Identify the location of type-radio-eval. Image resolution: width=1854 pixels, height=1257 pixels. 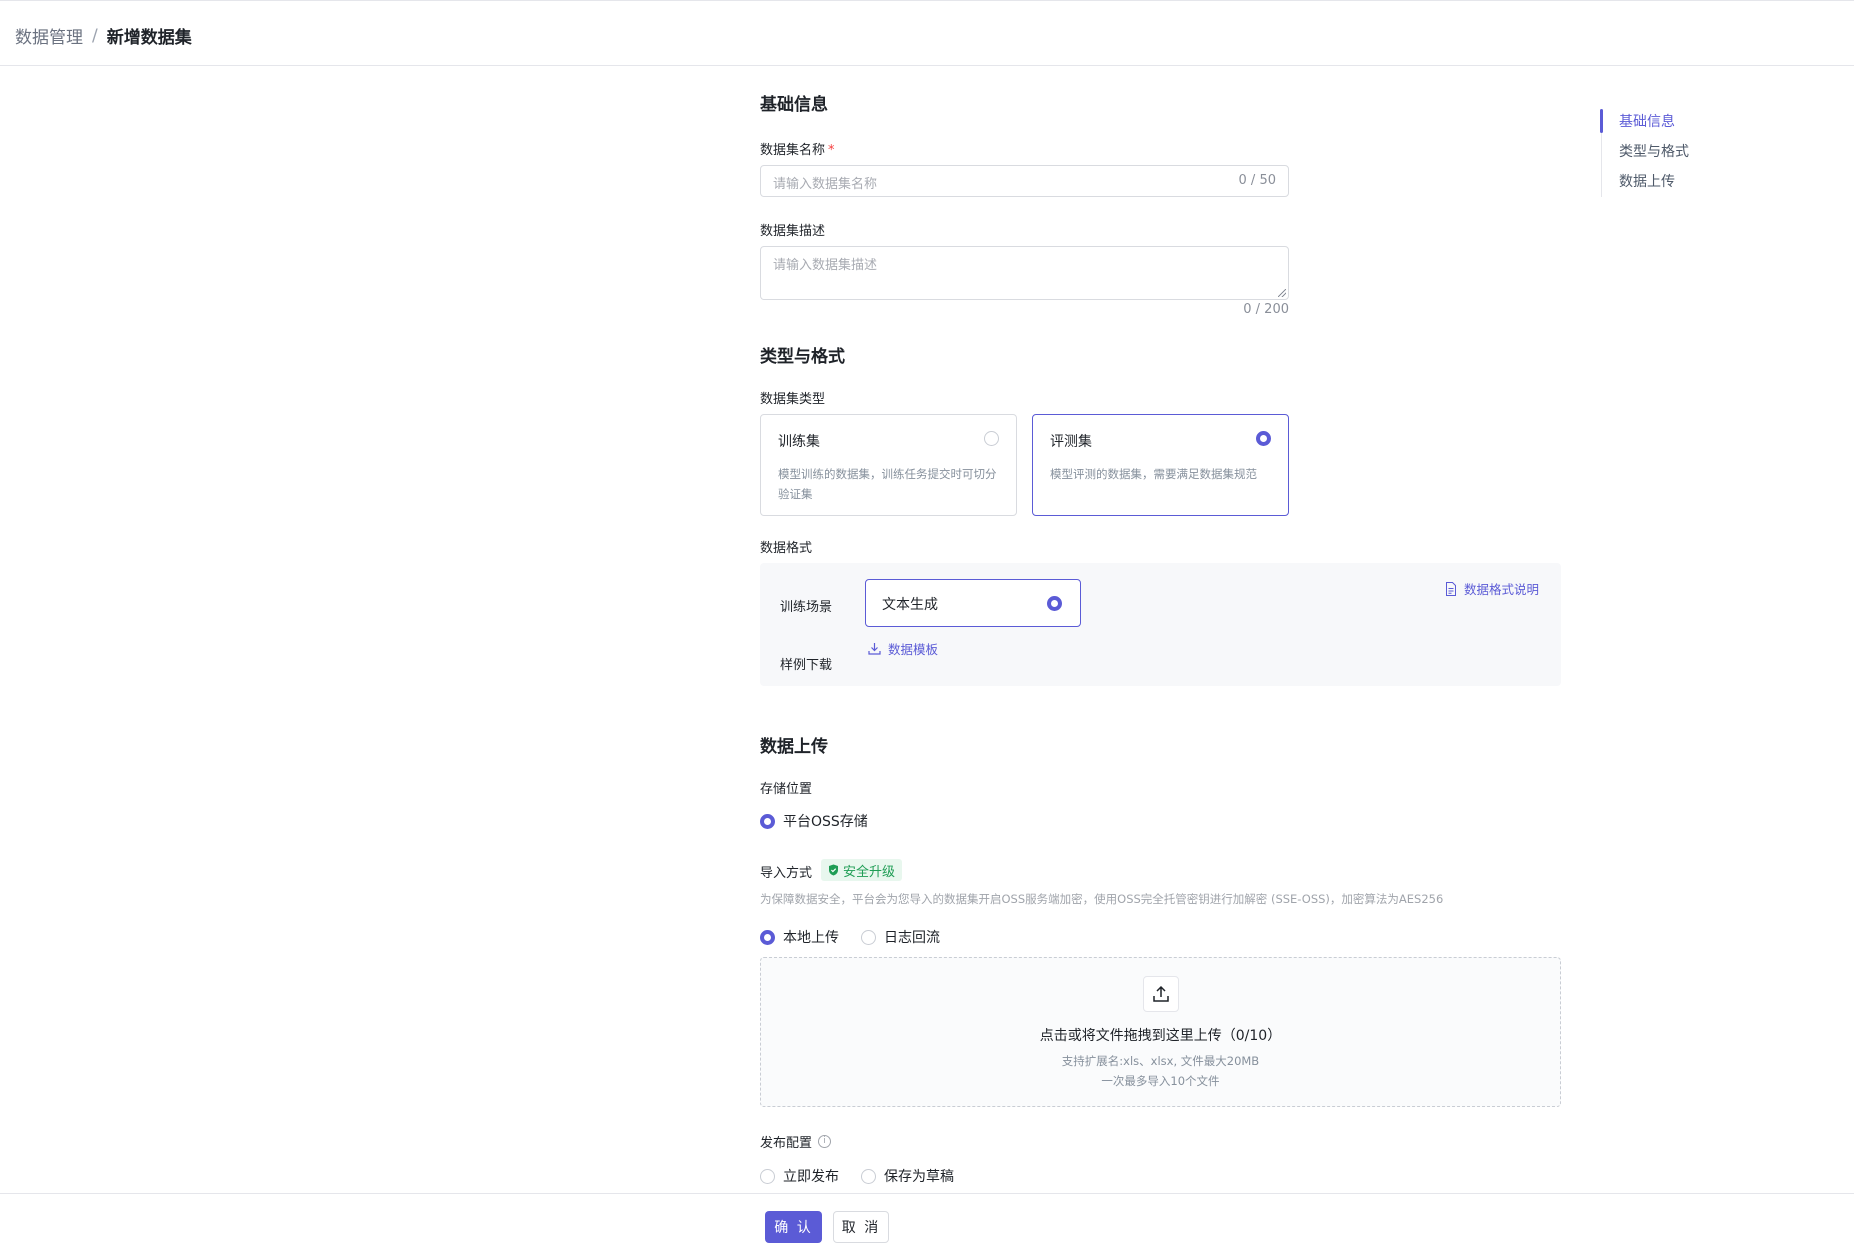
(1263, 438).